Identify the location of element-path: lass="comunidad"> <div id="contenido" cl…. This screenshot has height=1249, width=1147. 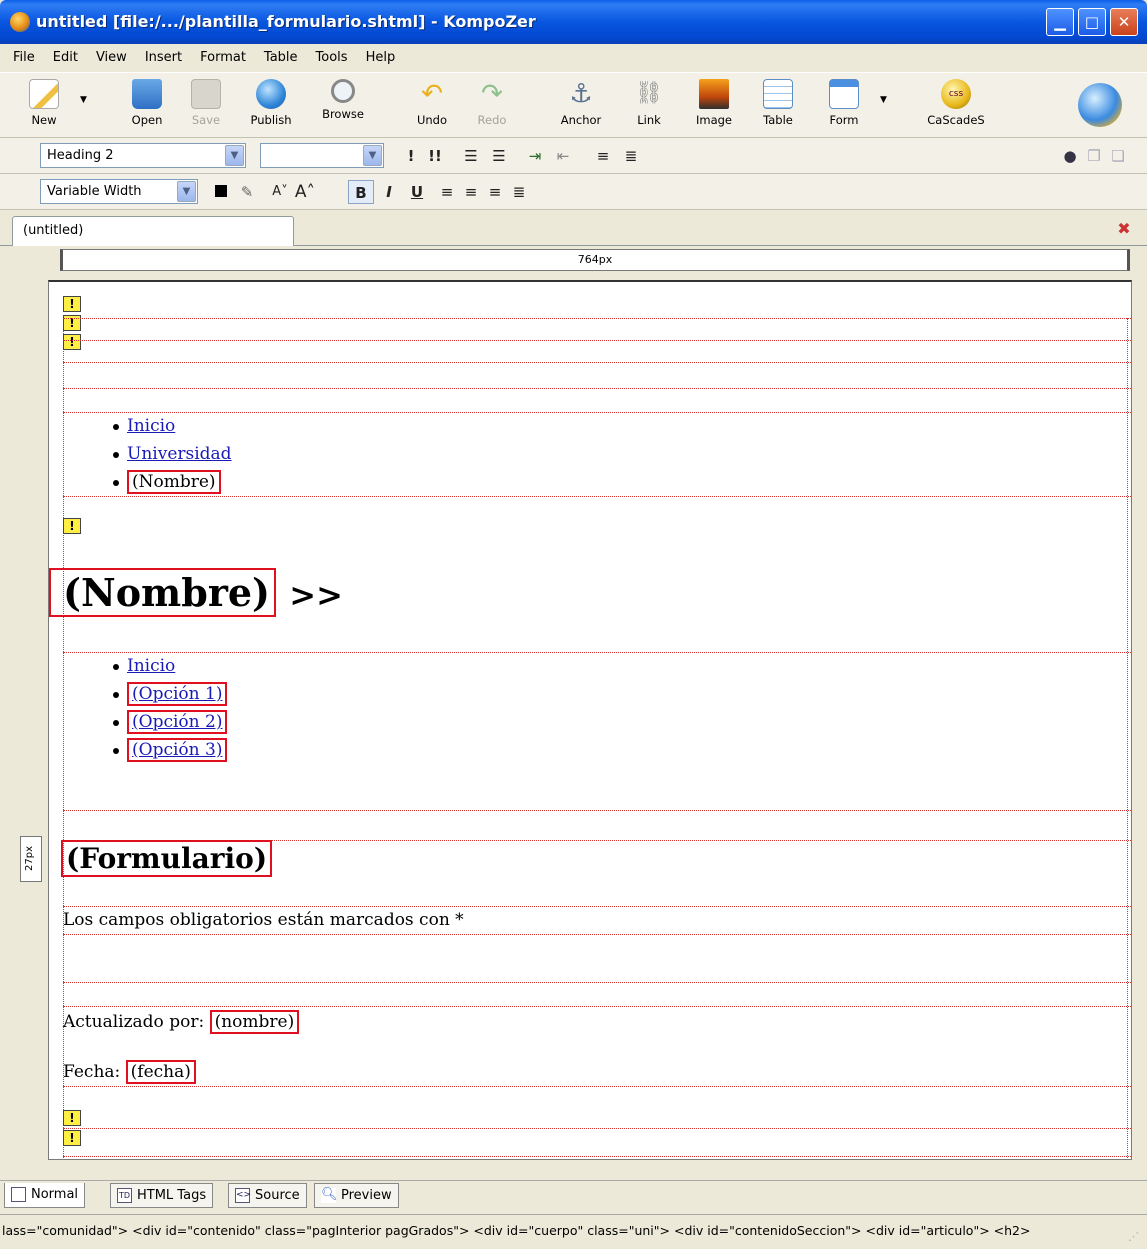
(516, 1230).